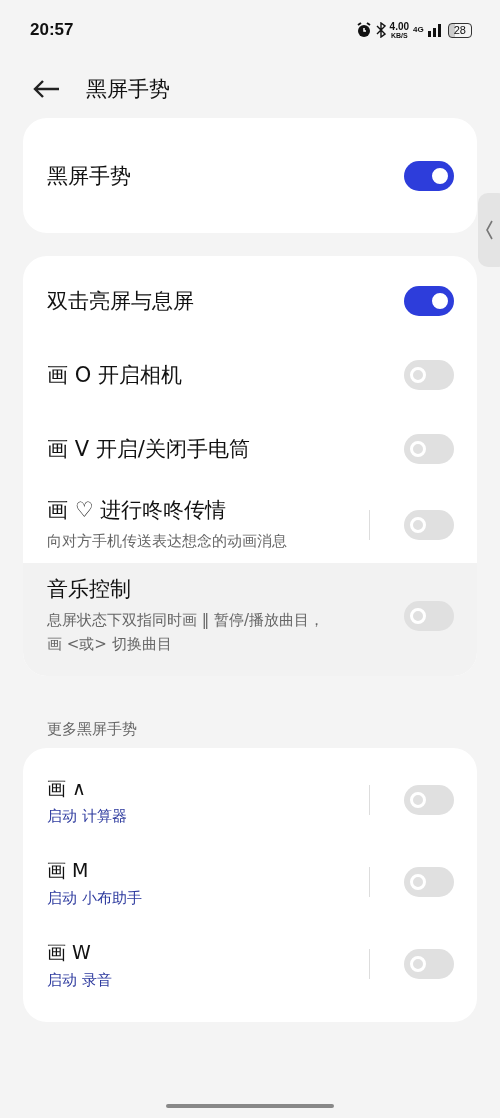 The width and height of the screenshot is (500, 1118). What do you see at coordinates (137, 510) in the screenshot?
I see `setting-label: 画 ♡ 进行咚咚传情` at bounding box center [137, 510].